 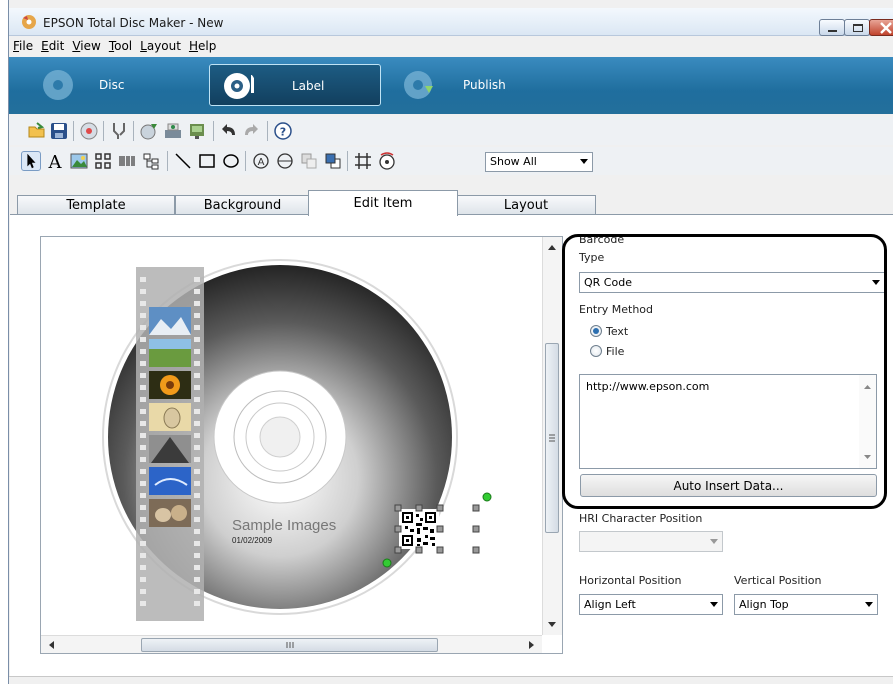 I want to click on scroll-right-icon, so click(x=531, y=645).